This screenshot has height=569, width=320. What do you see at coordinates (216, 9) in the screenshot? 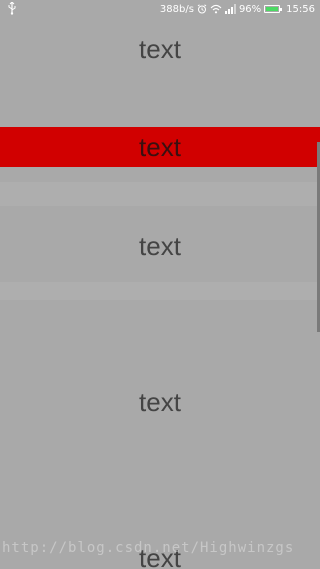
I see `wifi-icon` at bounding box center [216, 9].